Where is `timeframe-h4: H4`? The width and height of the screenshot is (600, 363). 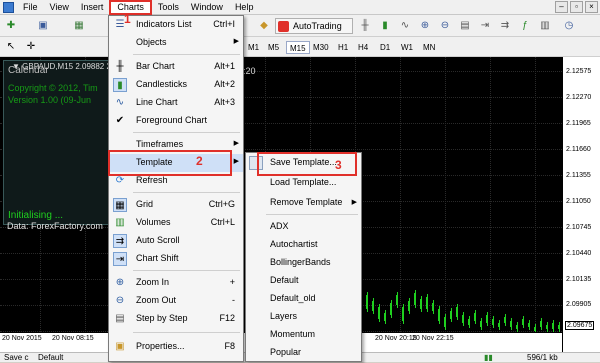
timeframe-h4: H4 is located at coordinates (363, 47).